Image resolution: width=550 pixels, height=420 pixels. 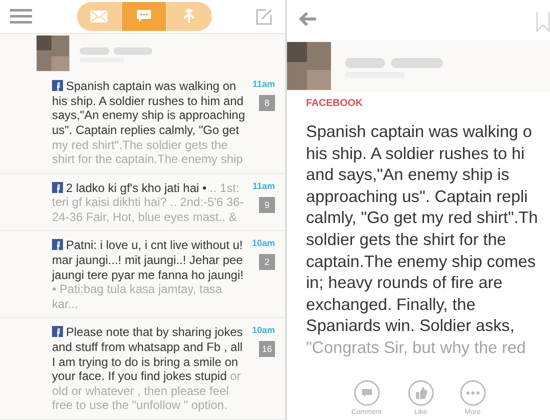 I want to click on article-text: and says,"An enemy ship is, so click(x=407, y=175).